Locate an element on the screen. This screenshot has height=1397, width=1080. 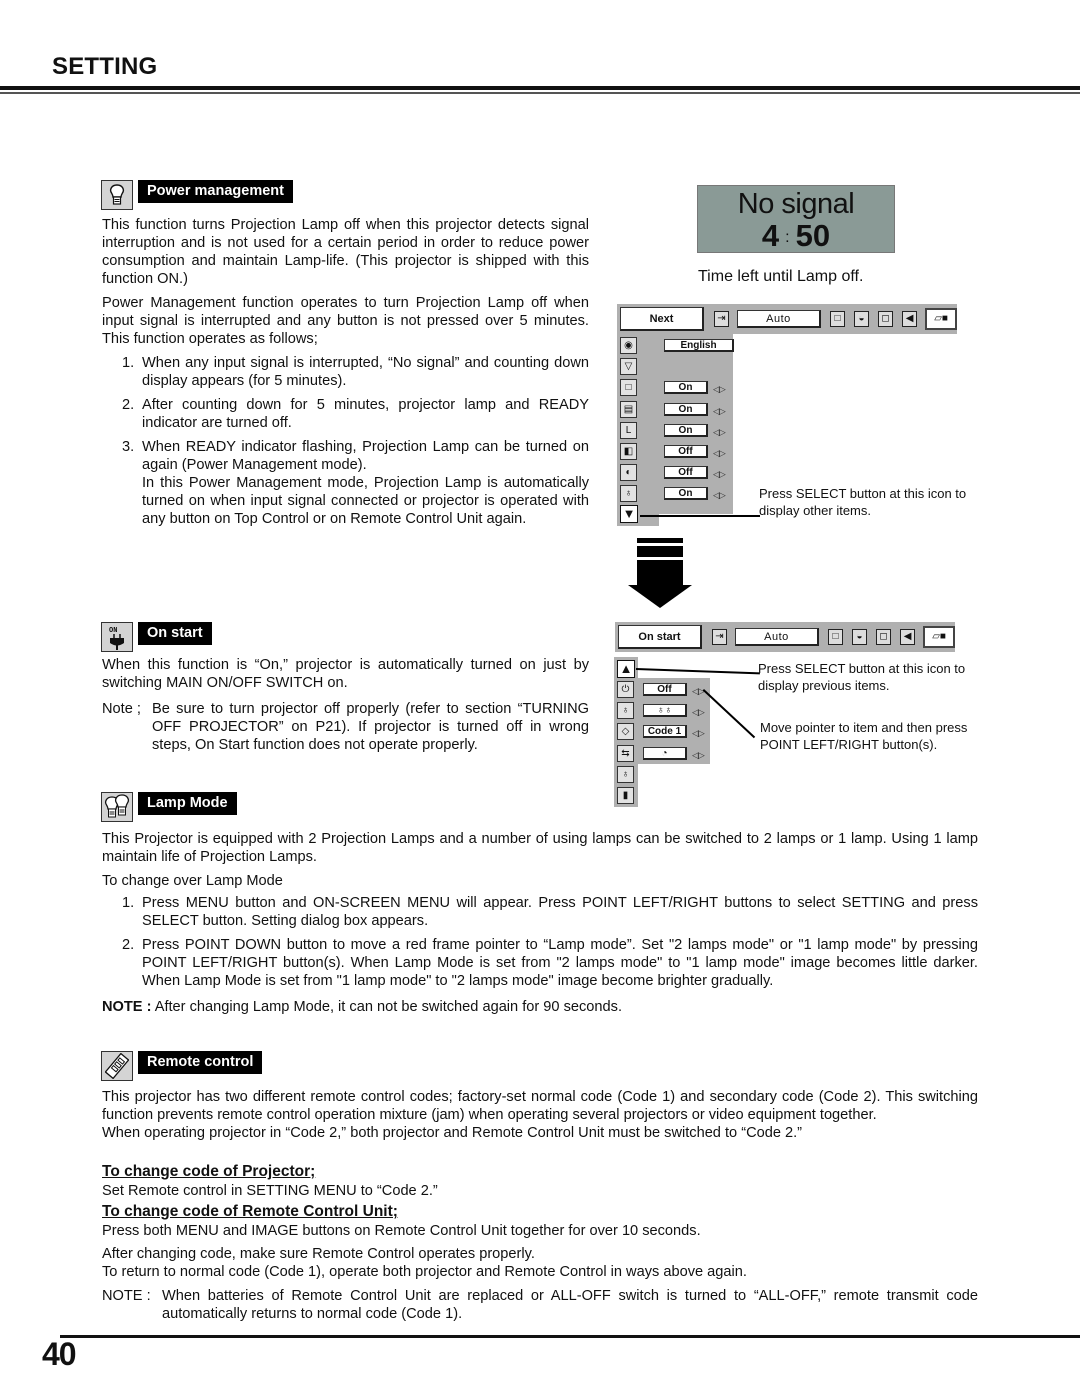
rear-icon: ◐ is located at coordinates (628, 473).